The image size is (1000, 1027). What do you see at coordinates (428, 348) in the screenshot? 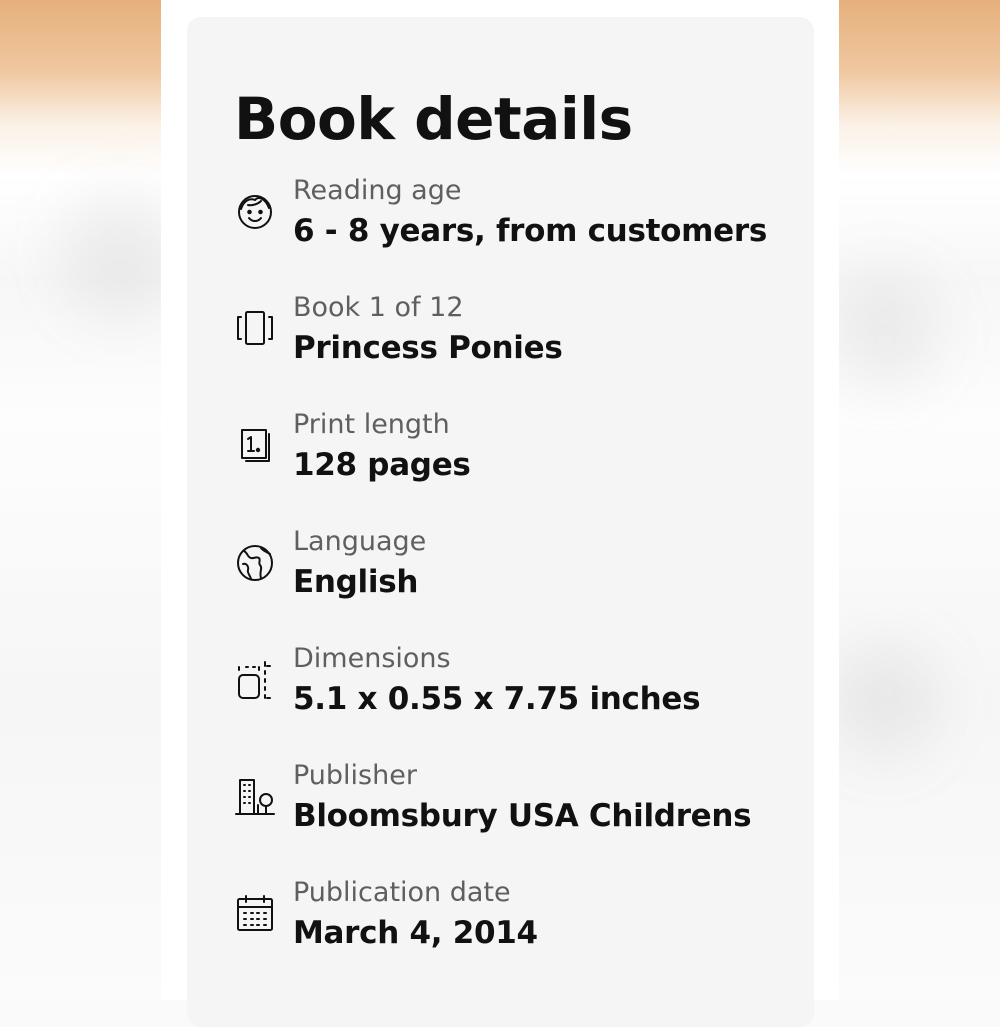
I see `detail-value: Princess Ponies` at bounding box center [428, 348].